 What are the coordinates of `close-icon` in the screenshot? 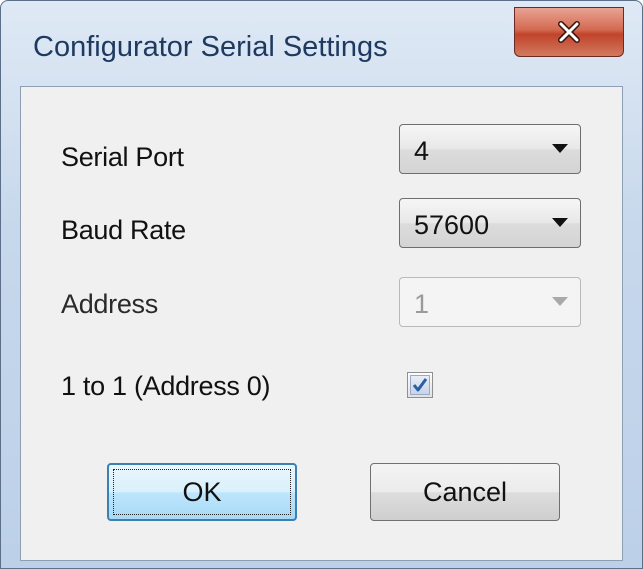 It's located at (569, 32).